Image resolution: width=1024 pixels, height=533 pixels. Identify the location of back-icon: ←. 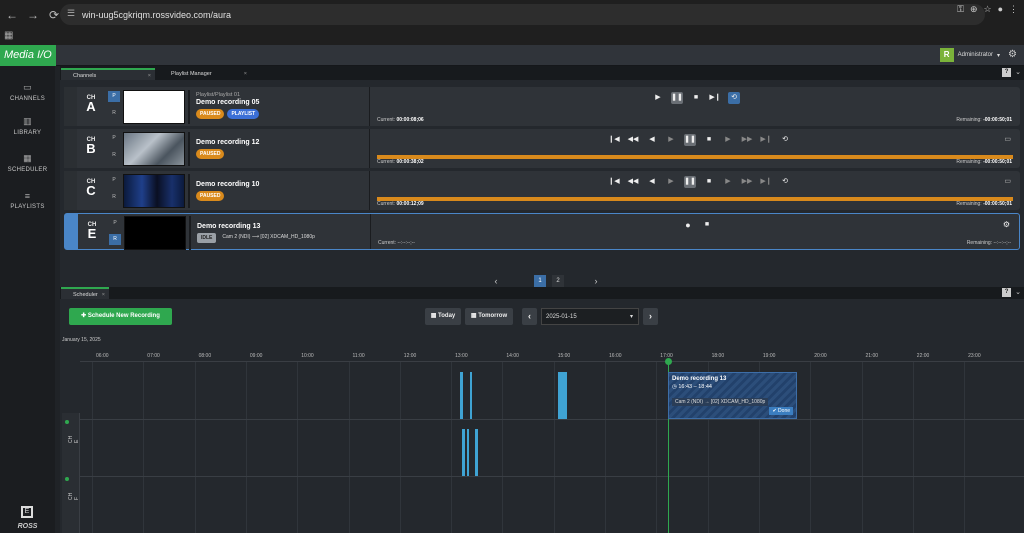
(12, 15).